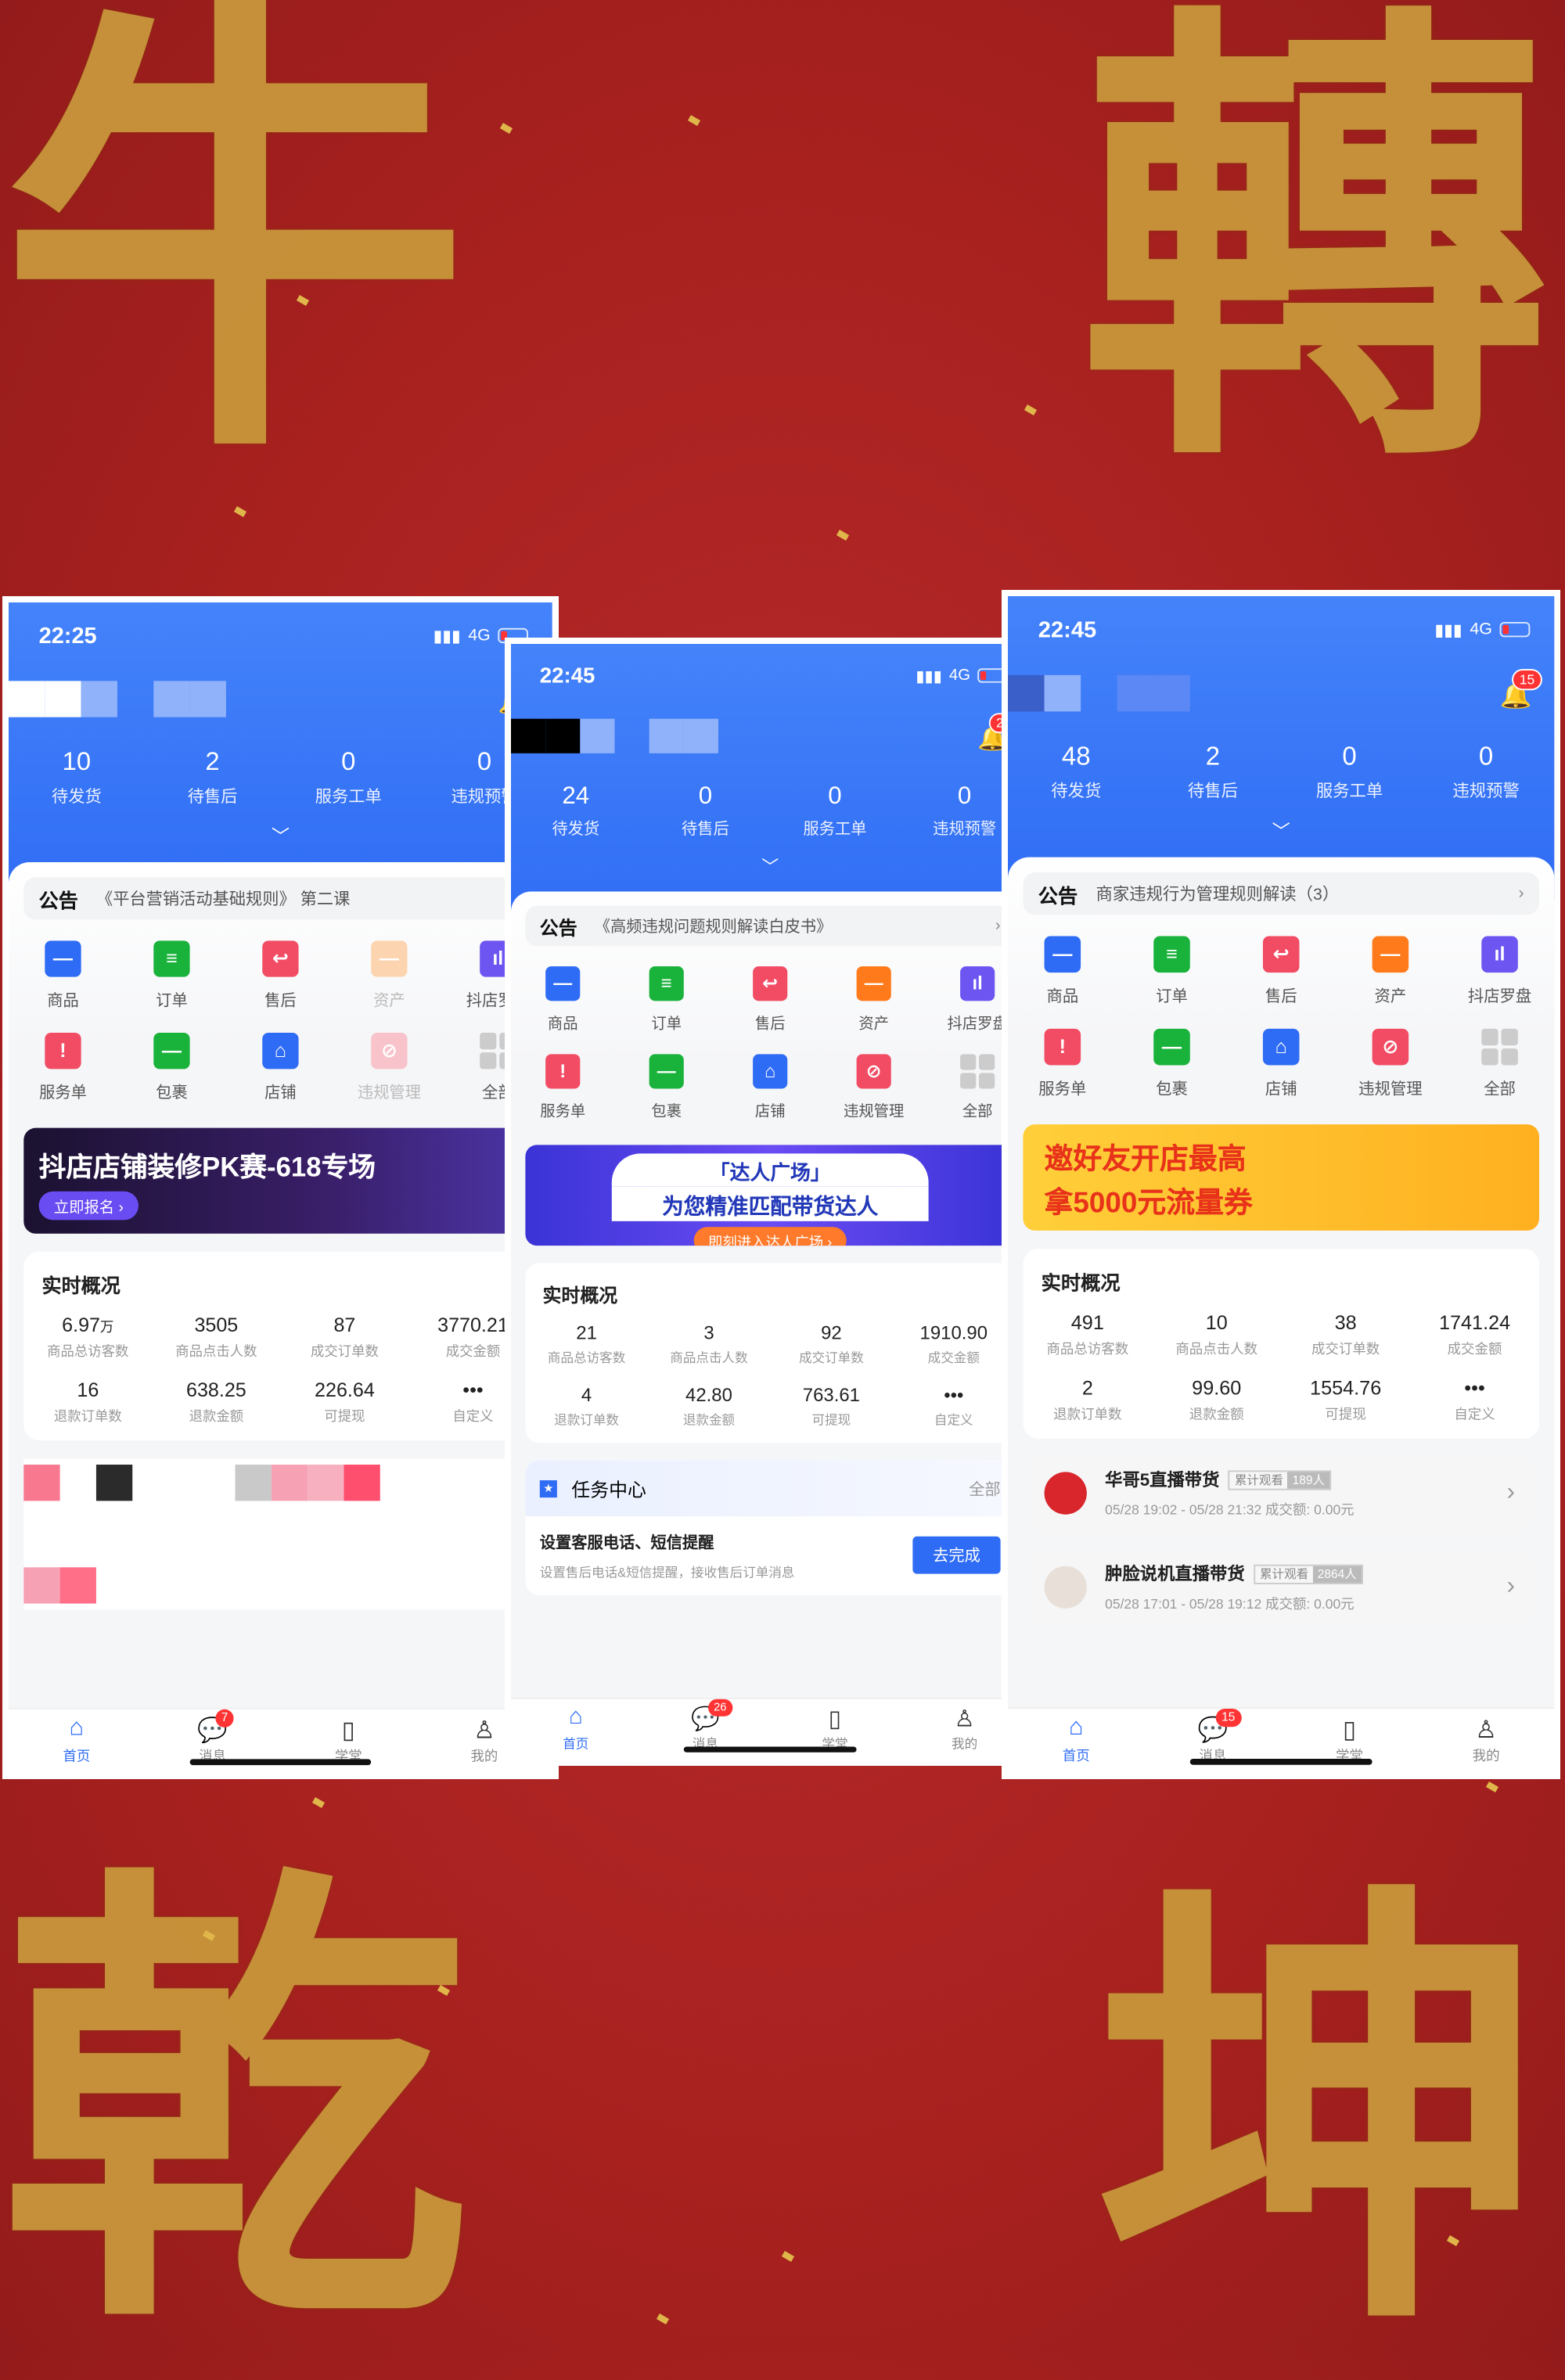 The width and height of the screenshot is (1565, 2380). I want to click on metric: 1741.24 成交金额, so click(1474, 1334).